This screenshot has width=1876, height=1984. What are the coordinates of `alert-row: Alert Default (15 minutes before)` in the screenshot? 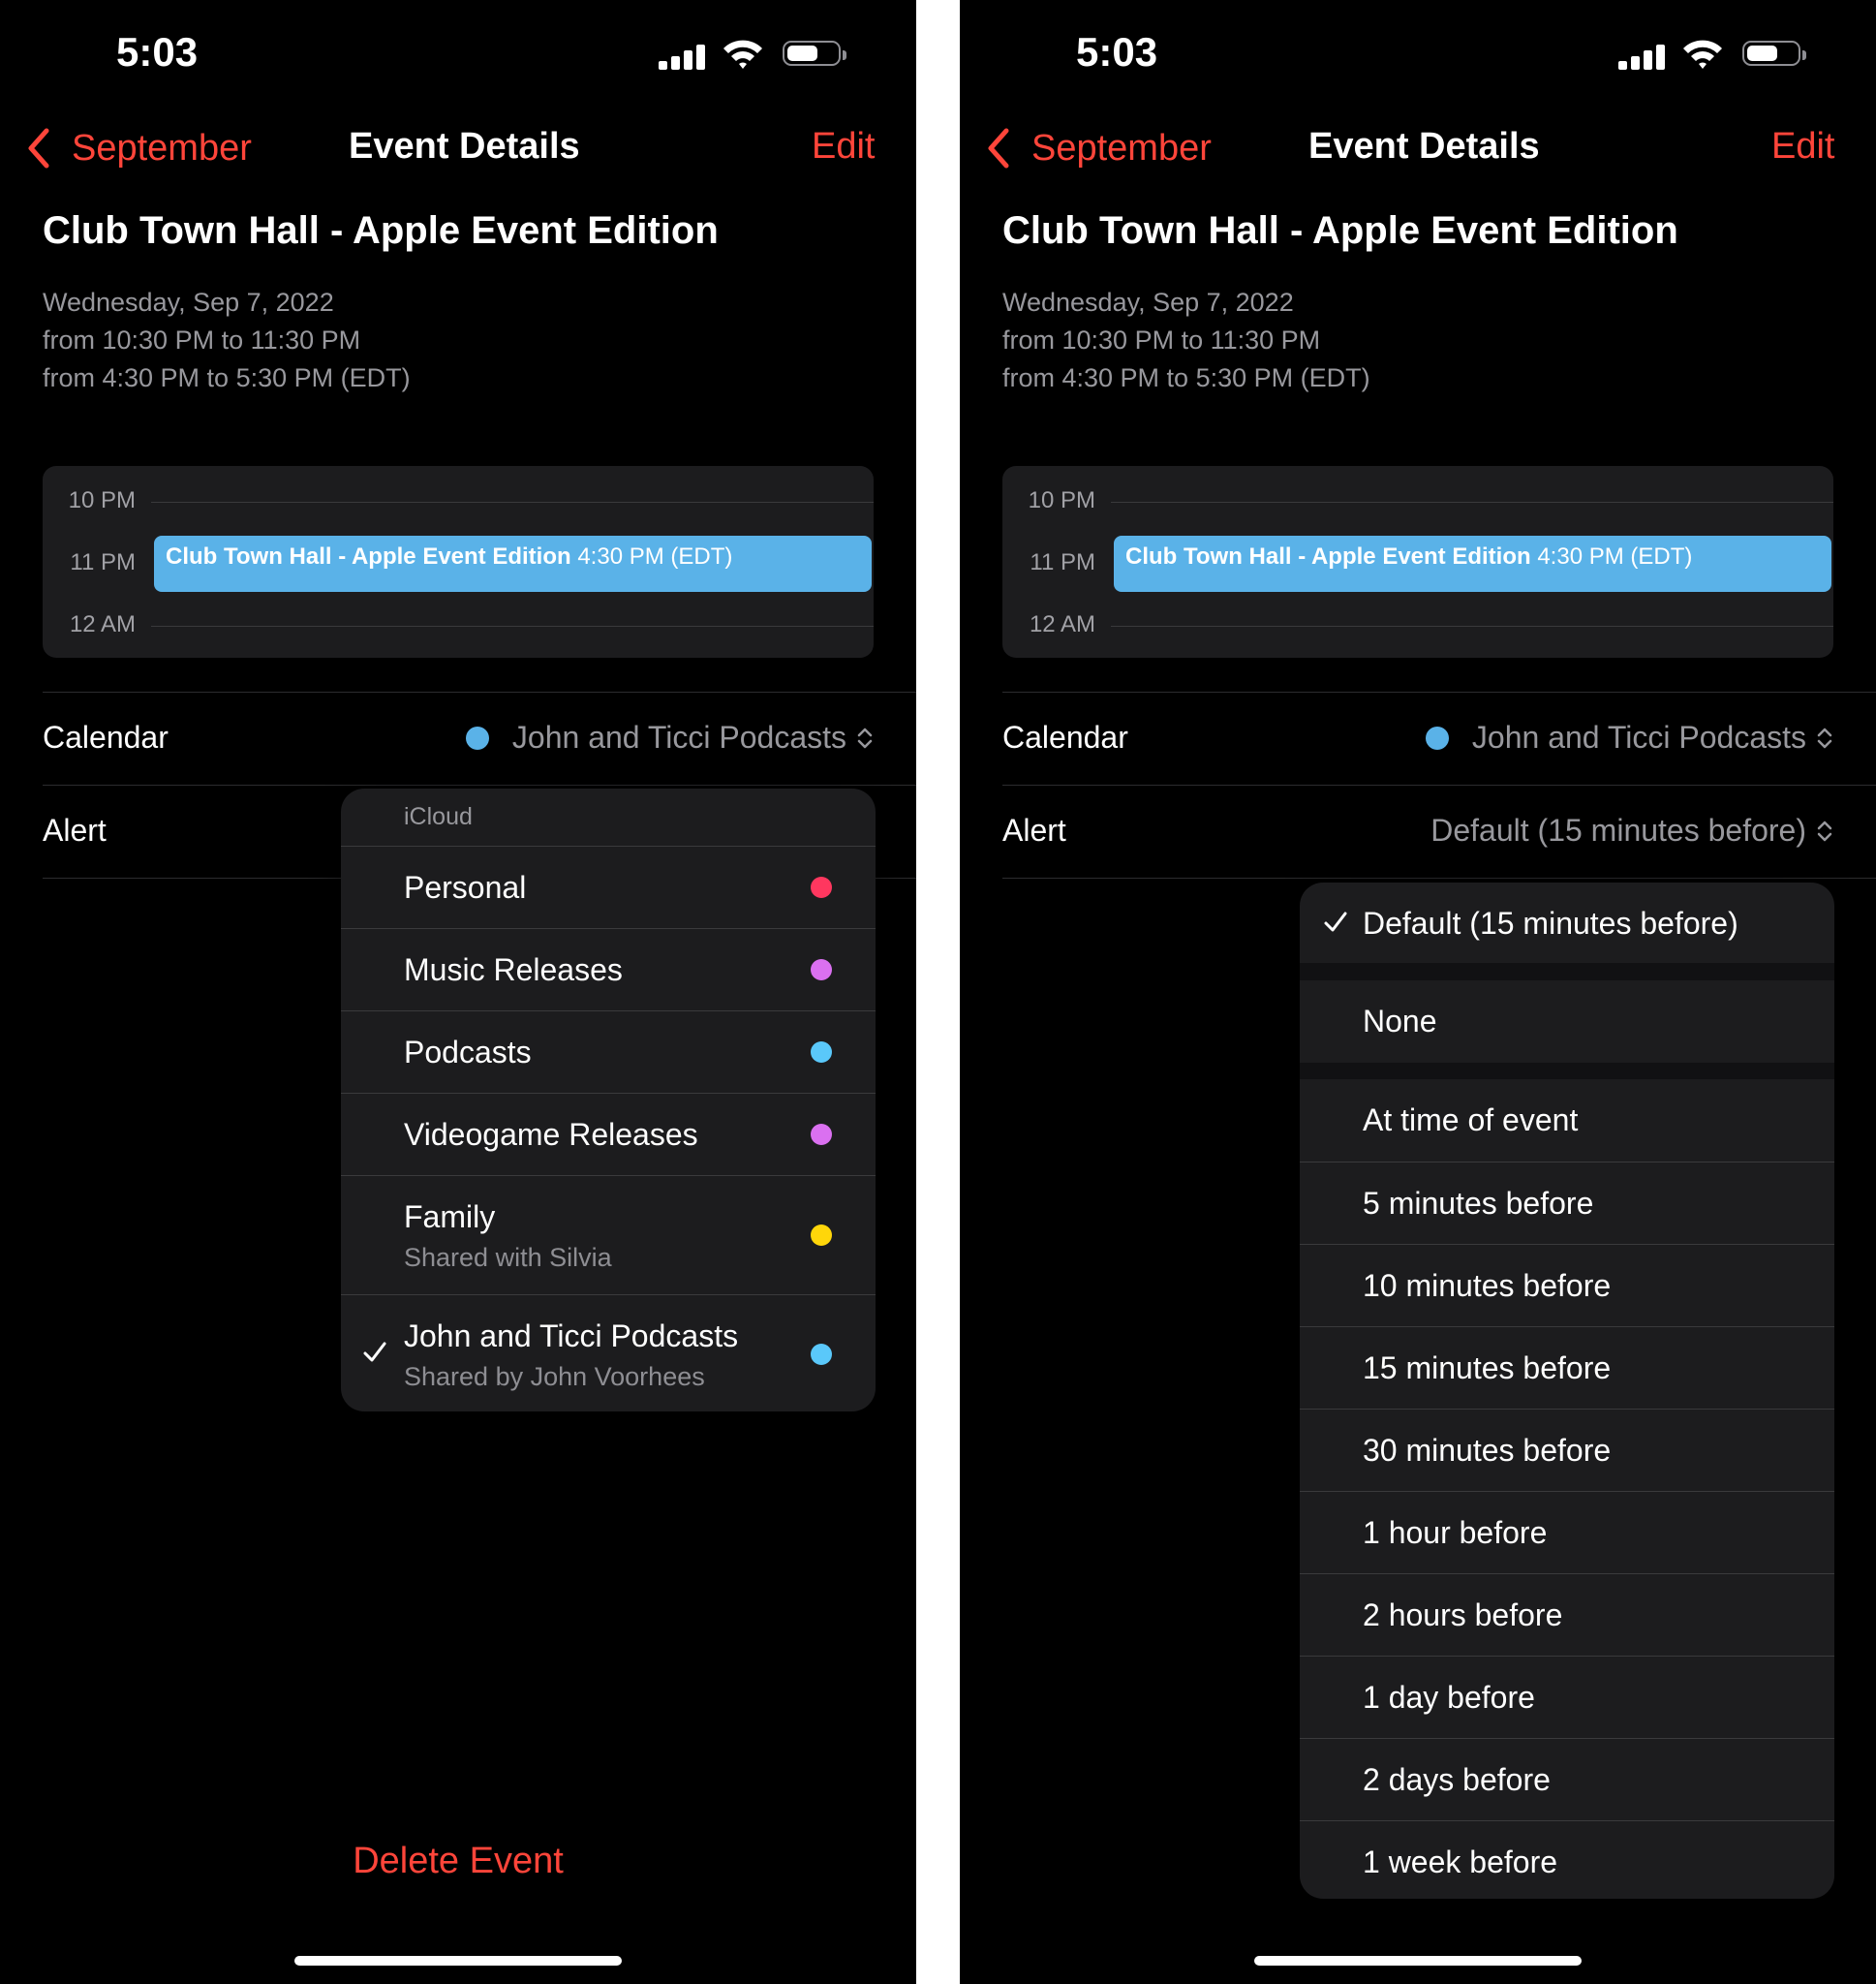 It's located at (1439, 832).